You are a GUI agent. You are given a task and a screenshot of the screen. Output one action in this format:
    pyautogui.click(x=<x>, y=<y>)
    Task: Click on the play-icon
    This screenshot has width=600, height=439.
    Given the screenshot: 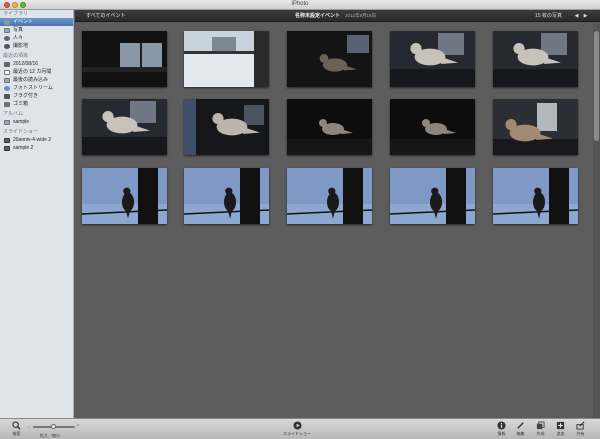 What is the action you would take?
    pyautogui.click(x=297, y=425)
    